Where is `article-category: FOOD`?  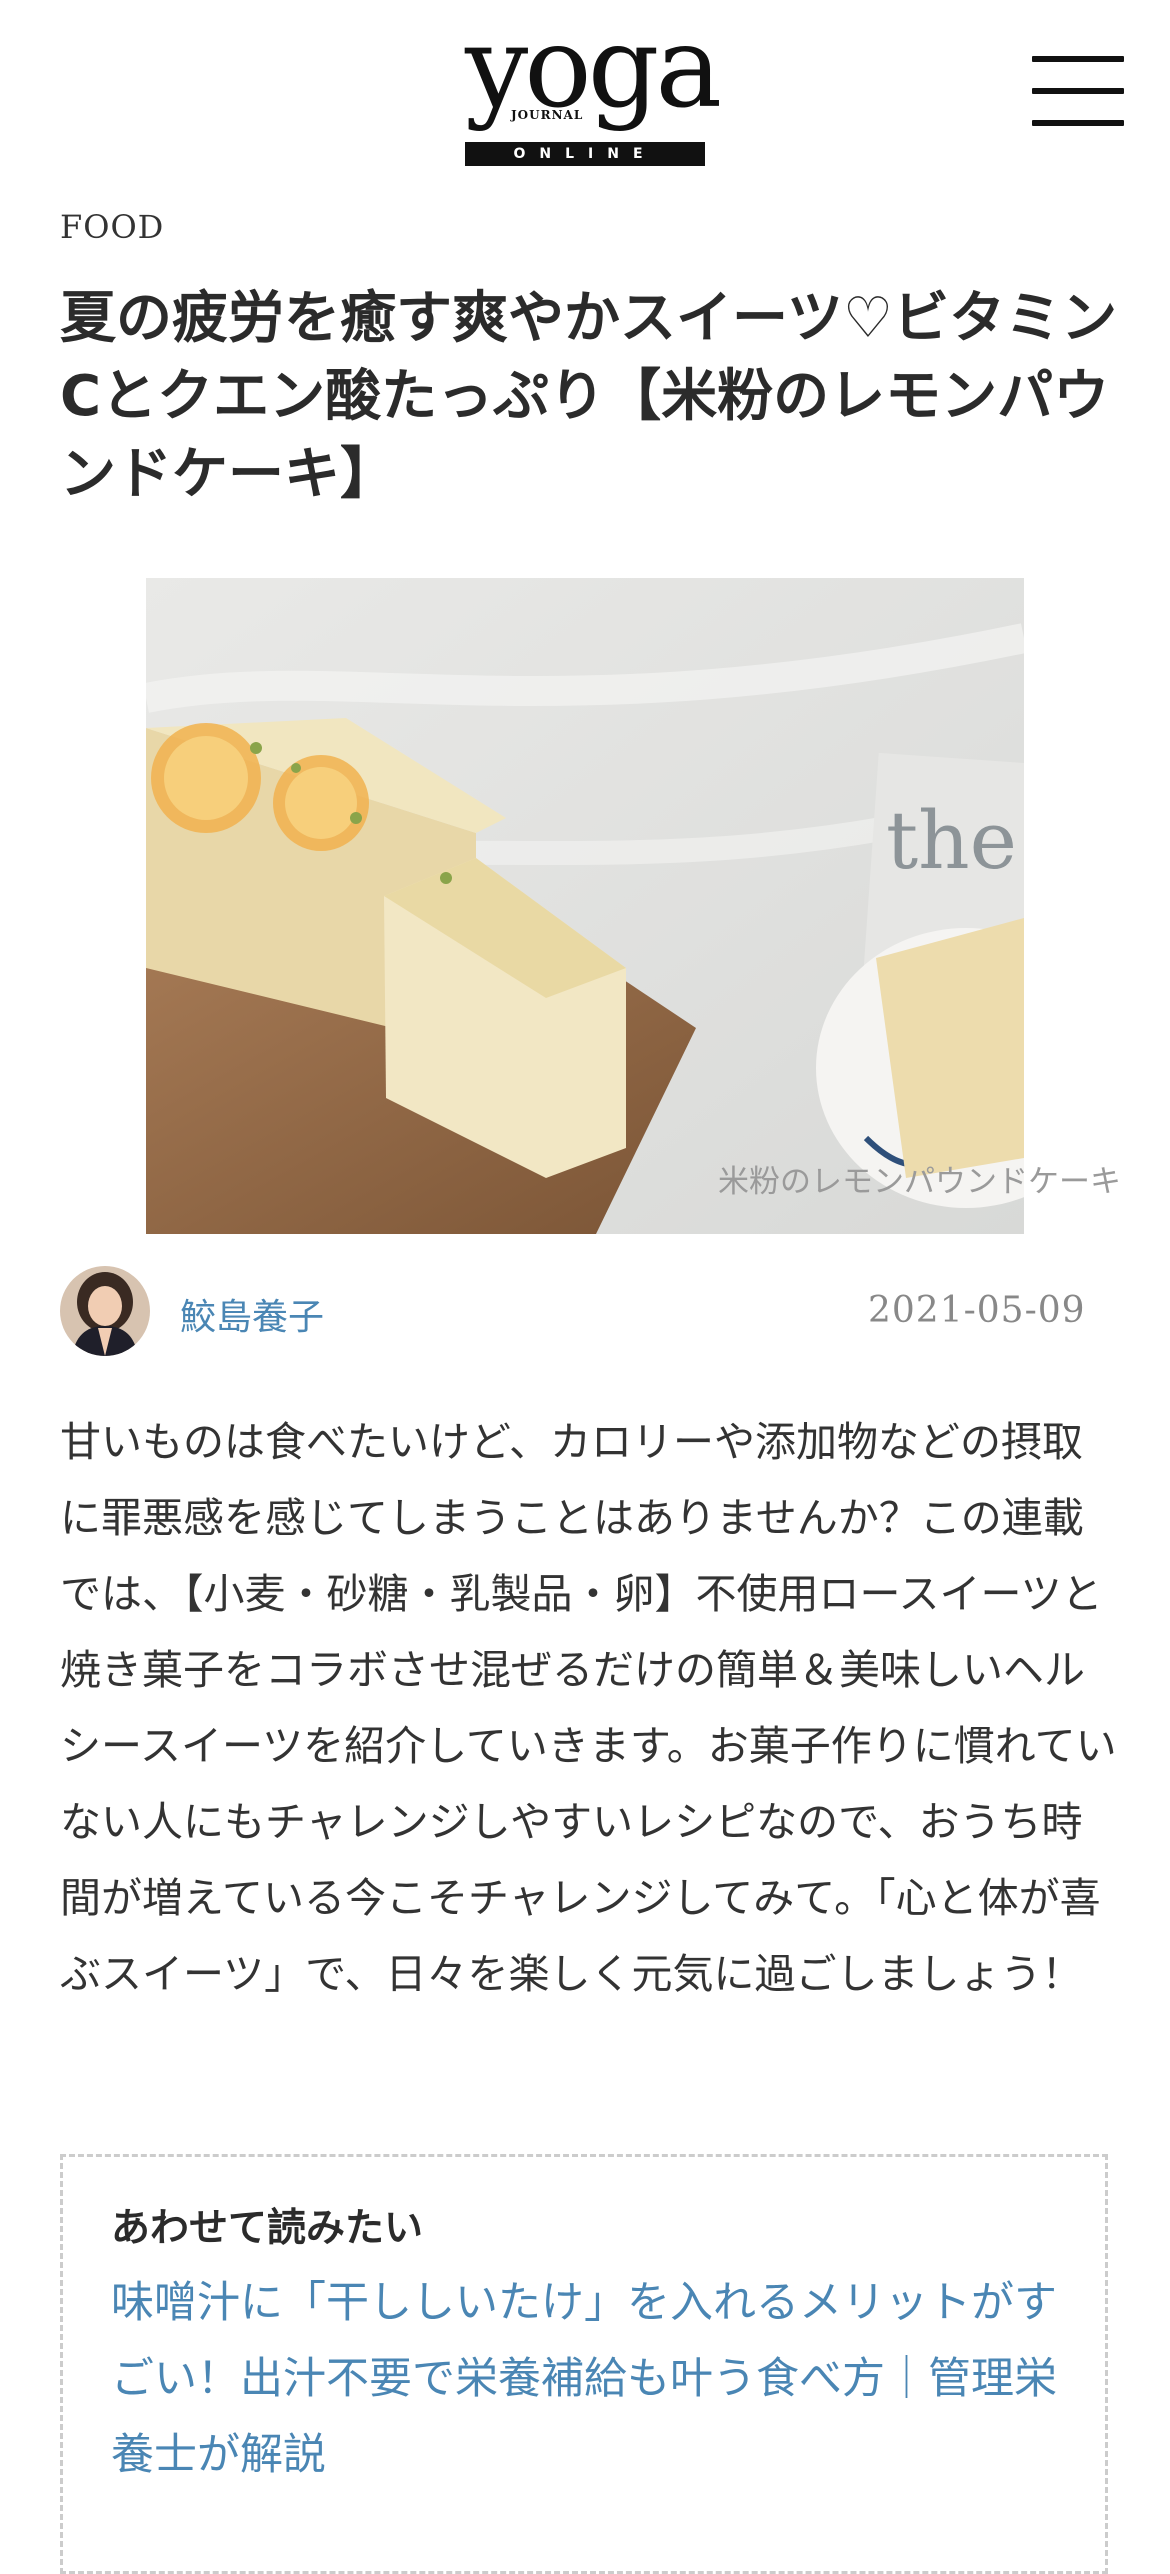 article-category: FOOD is located at coordinates (112, 227).